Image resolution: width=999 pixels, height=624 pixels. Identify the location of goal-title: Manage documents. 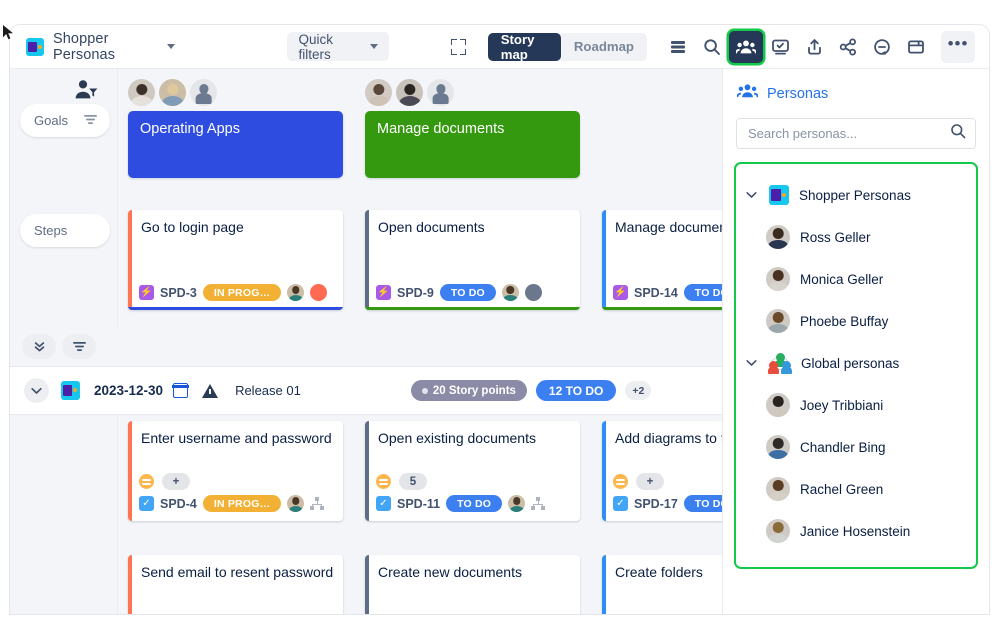
(441, 129).